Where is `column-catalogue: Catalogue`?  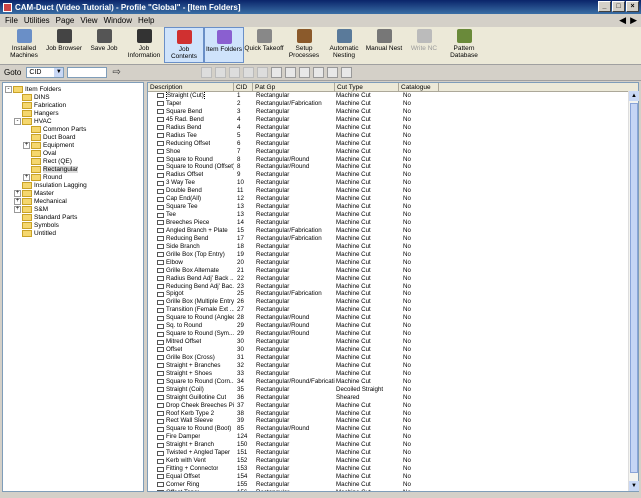
column-catalogue: Catalogue is located at coordinates (419, 87).